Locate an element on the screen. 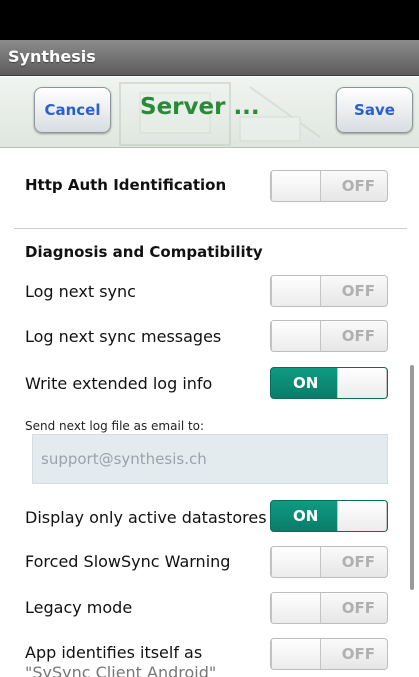 Image resolution: width=419 pixels, height=677 pixels. http-auth-label: Http Auth Identification is located at coordinates (126, 185).